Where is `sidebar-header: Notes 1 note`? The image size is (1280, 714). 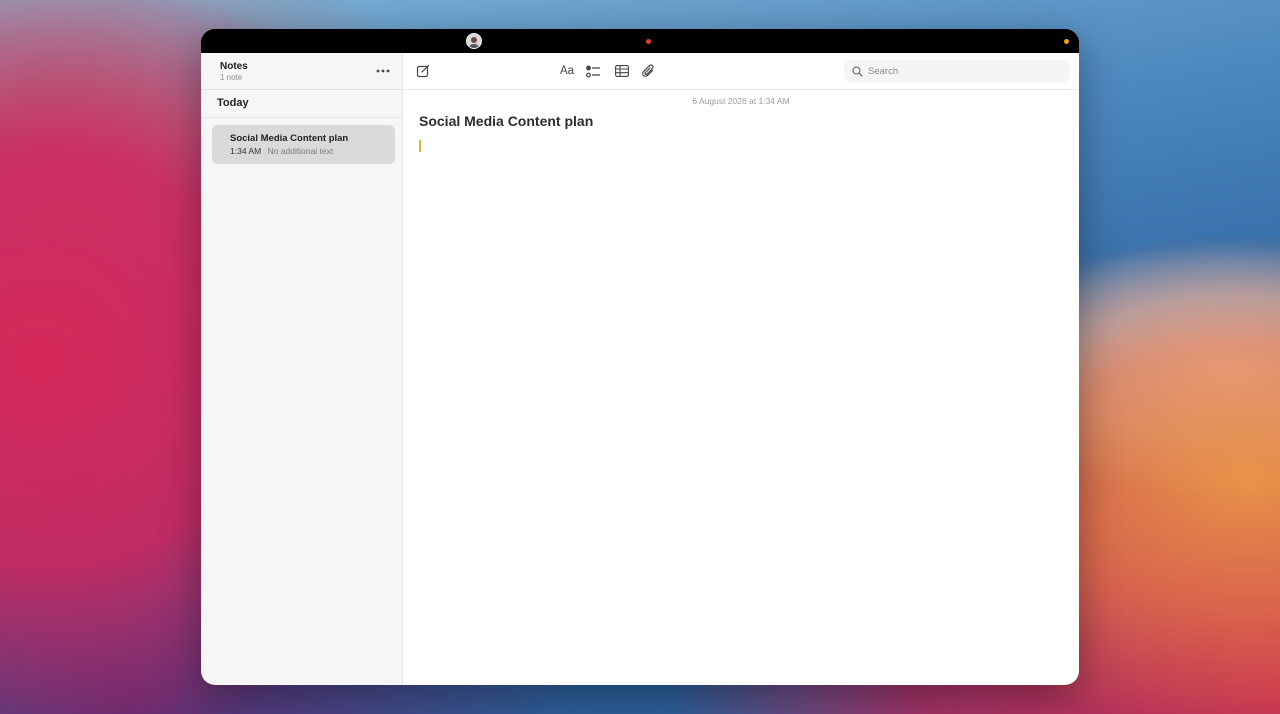
sidebar-header: Notes 1 note is located at coordinates (302, 71).